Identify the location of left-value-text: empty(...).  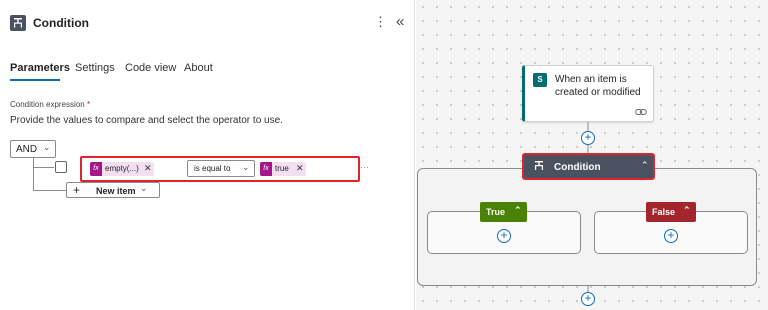
(122, 168).